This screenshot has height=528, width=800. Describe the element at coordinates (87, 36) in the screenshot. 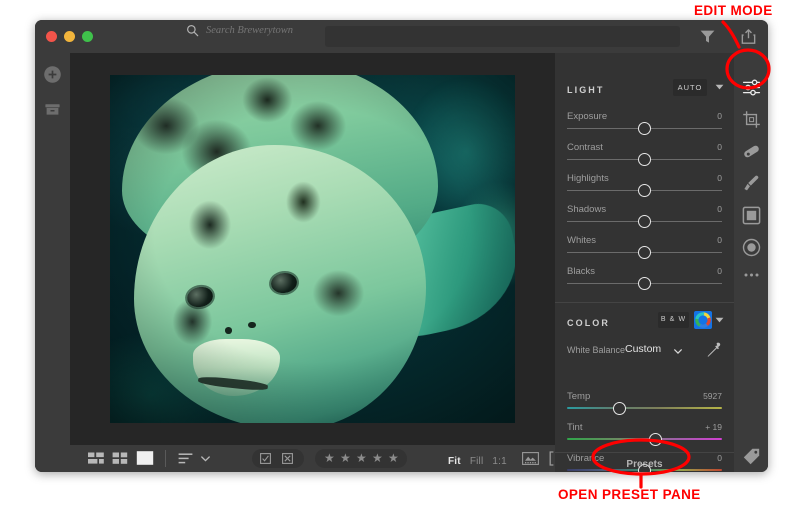

I see `window-maximize-button` at that location.